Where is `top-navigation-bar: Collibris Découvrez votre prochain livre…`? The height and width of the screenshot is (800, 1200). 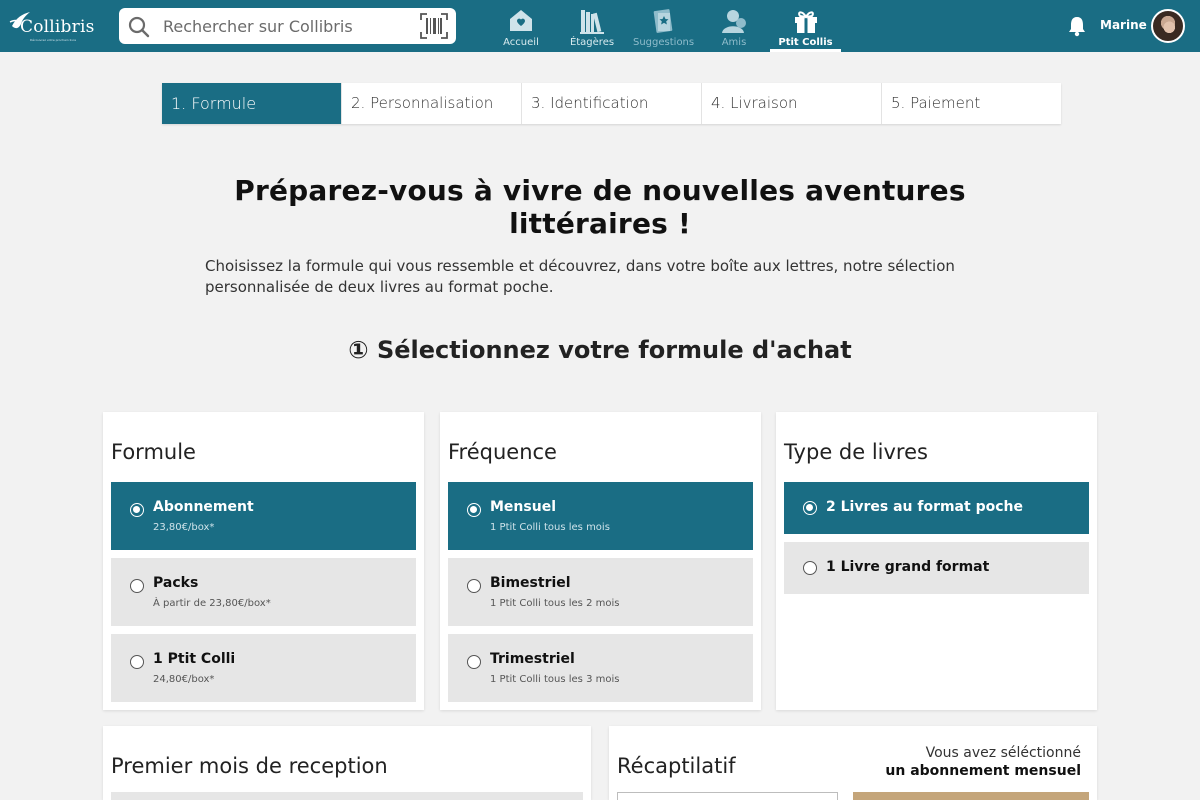 top-navigation-bar: Collibris Découvrez votre prochain livre… is located at coordinates (600, 26).